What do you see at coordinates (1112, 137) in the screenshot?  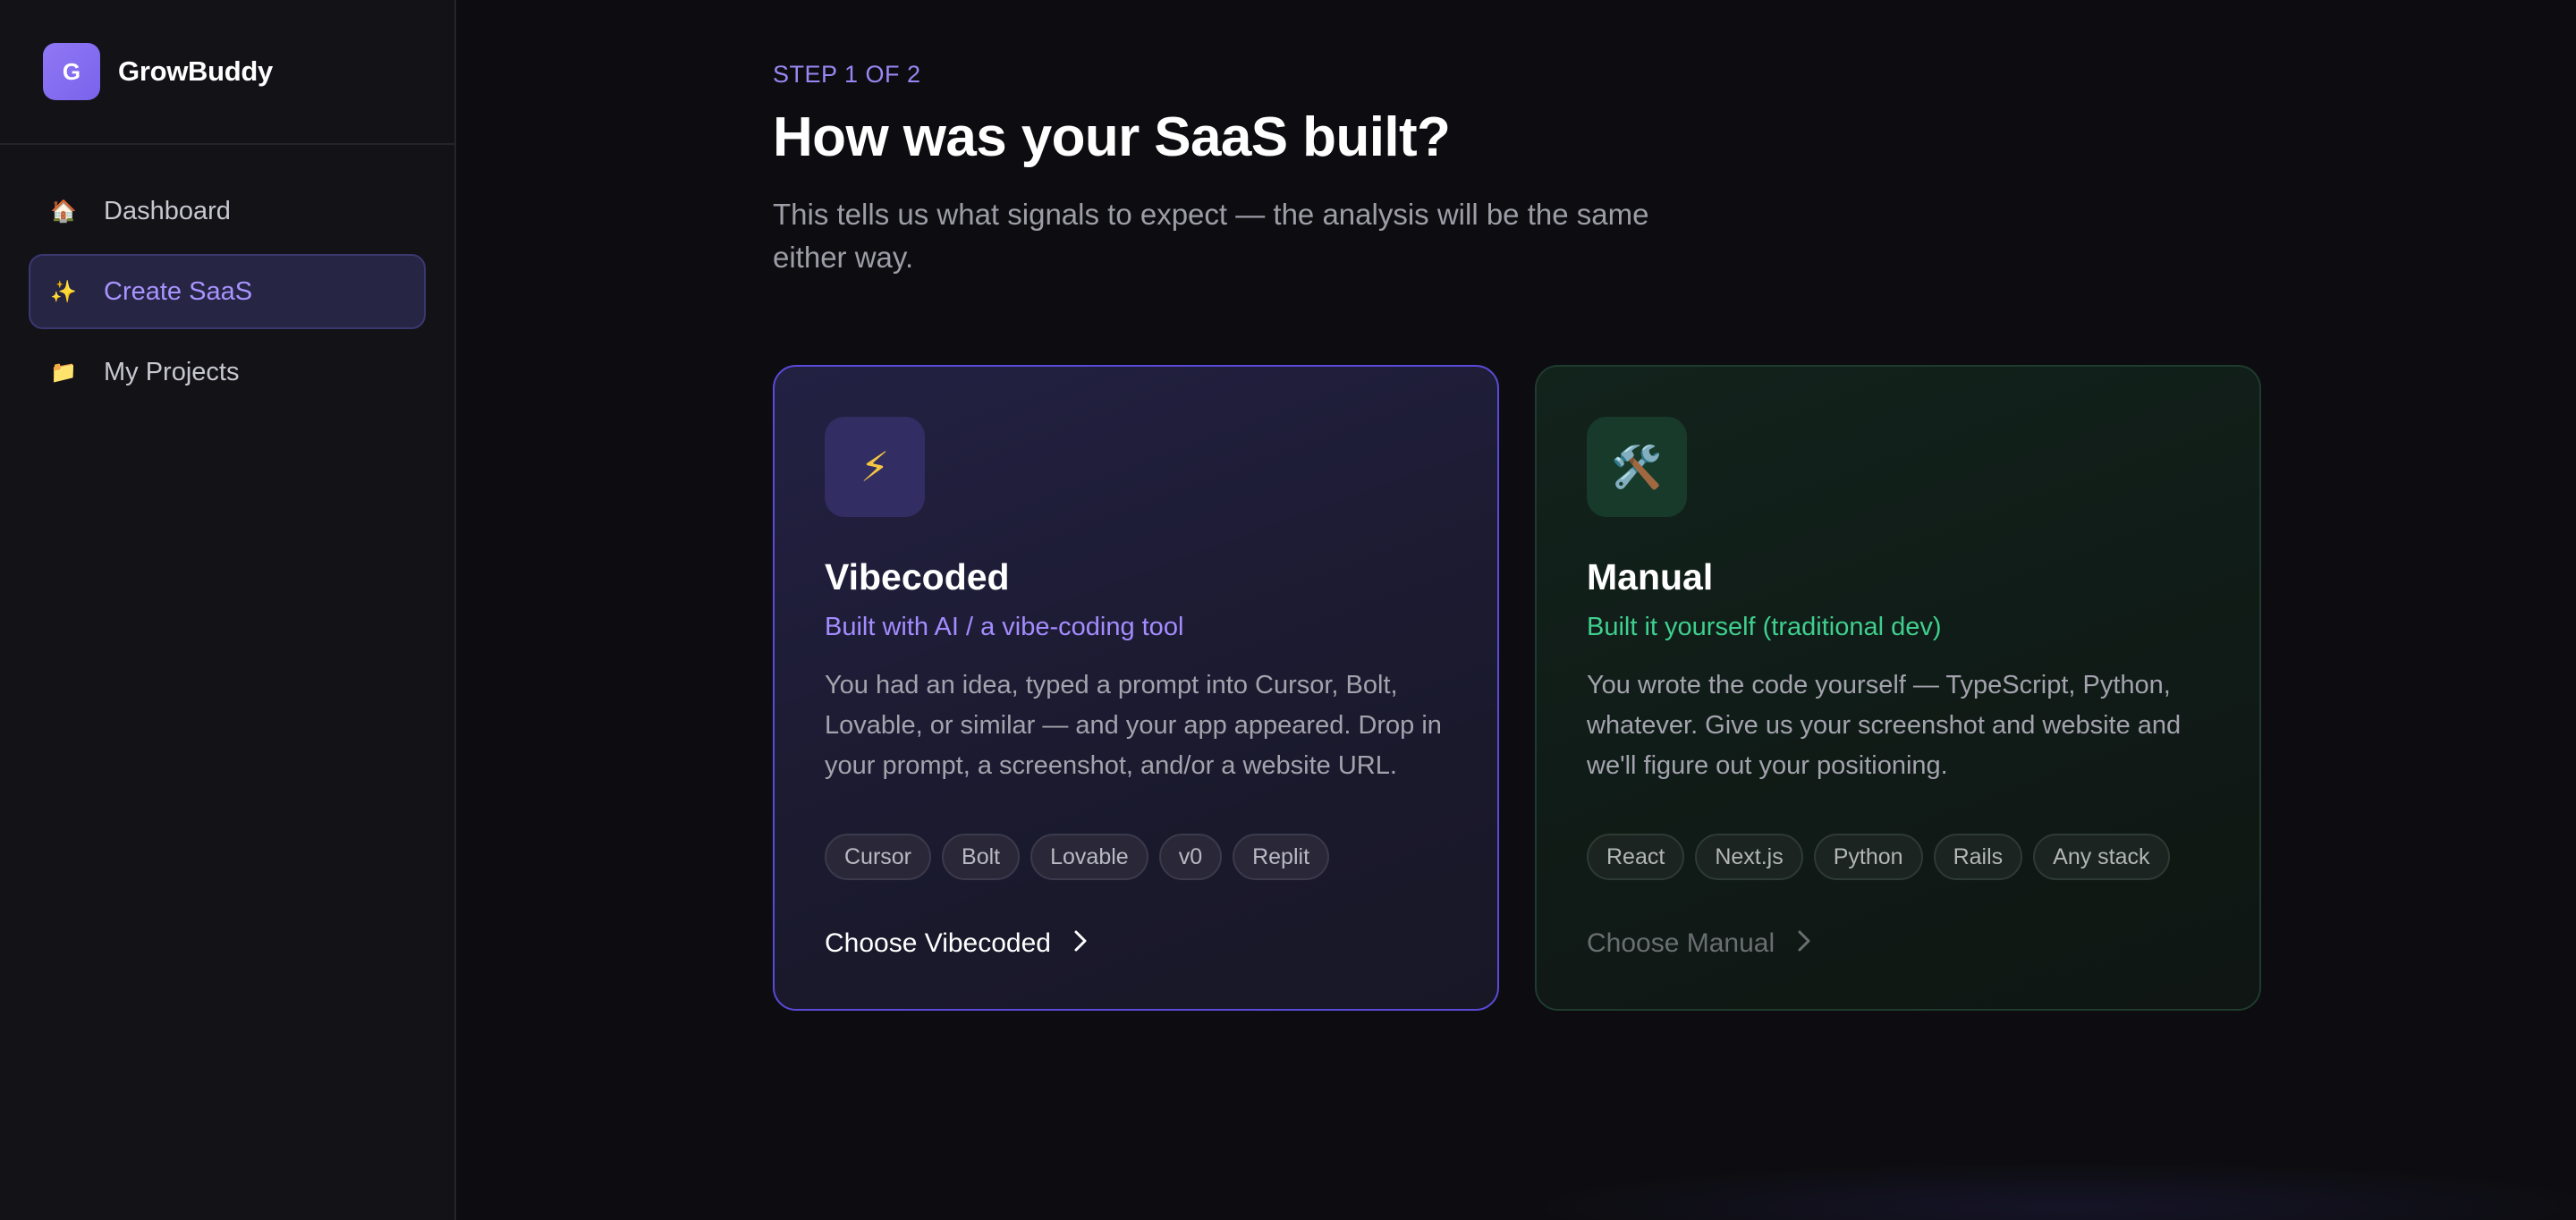 I see `page-title: How was your SaaS built?` at bounding box center [1112, 137].